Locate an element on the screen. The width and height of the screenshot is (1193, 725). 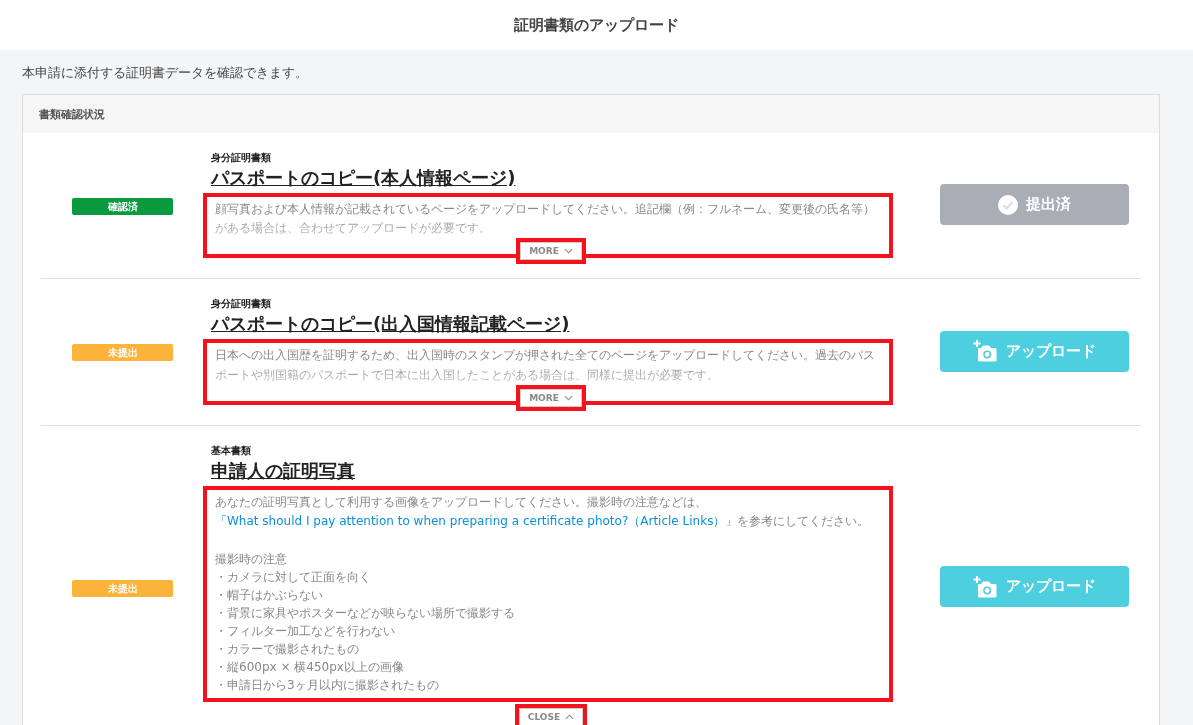
document-category: 基本書類 is located at coordinates (231, 450).